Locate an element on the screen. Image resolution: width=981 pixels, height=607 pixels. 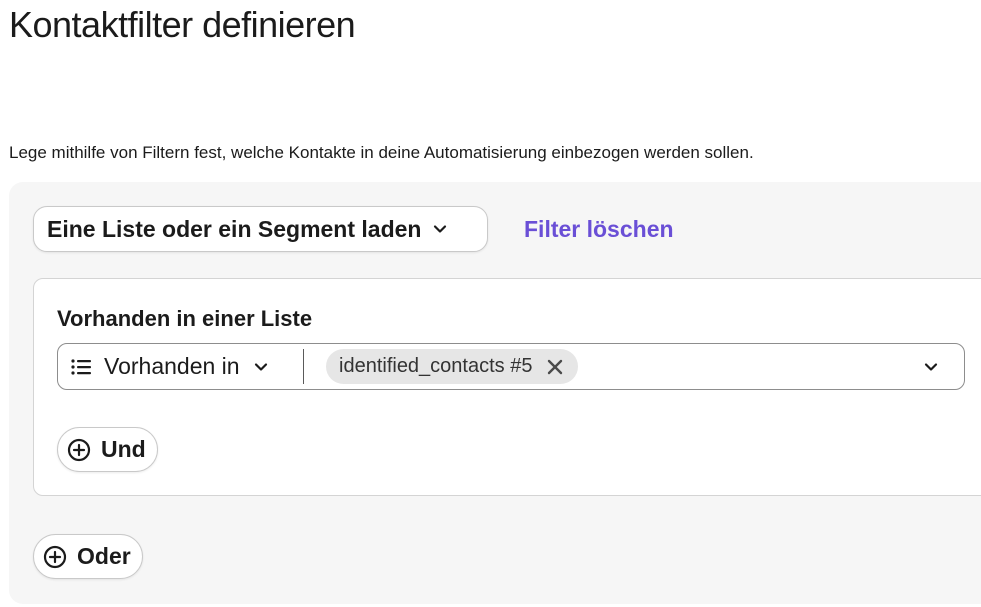
load-list-or-segment-dropdown: Eine Liste oder ein Segment laden is located at coordinates (260, 229).